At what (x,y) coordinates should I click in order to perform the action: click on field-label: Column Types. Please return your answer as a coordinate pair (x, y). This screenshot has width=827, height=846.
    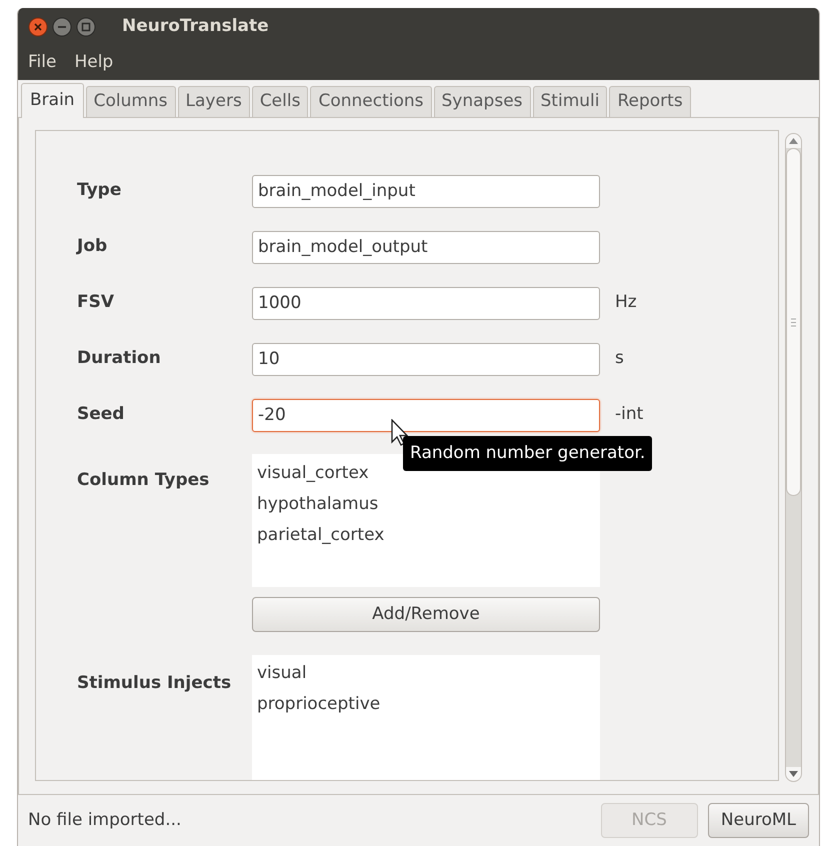
    Looking at the image, I should click on (143, 480).